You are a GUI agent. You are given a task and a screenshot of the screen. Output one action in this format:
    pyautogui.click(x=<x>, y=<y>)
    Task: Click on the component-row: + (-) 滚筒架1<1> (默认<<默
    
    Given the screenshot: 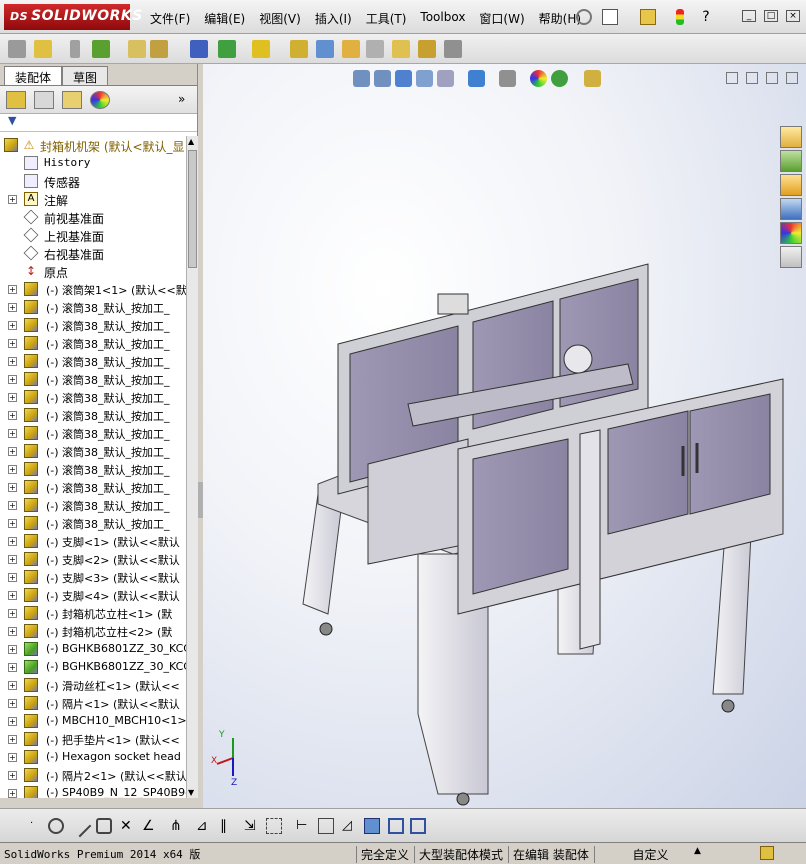 What is the action you would take?
    pyautogui.click(x=93, y=289)
    